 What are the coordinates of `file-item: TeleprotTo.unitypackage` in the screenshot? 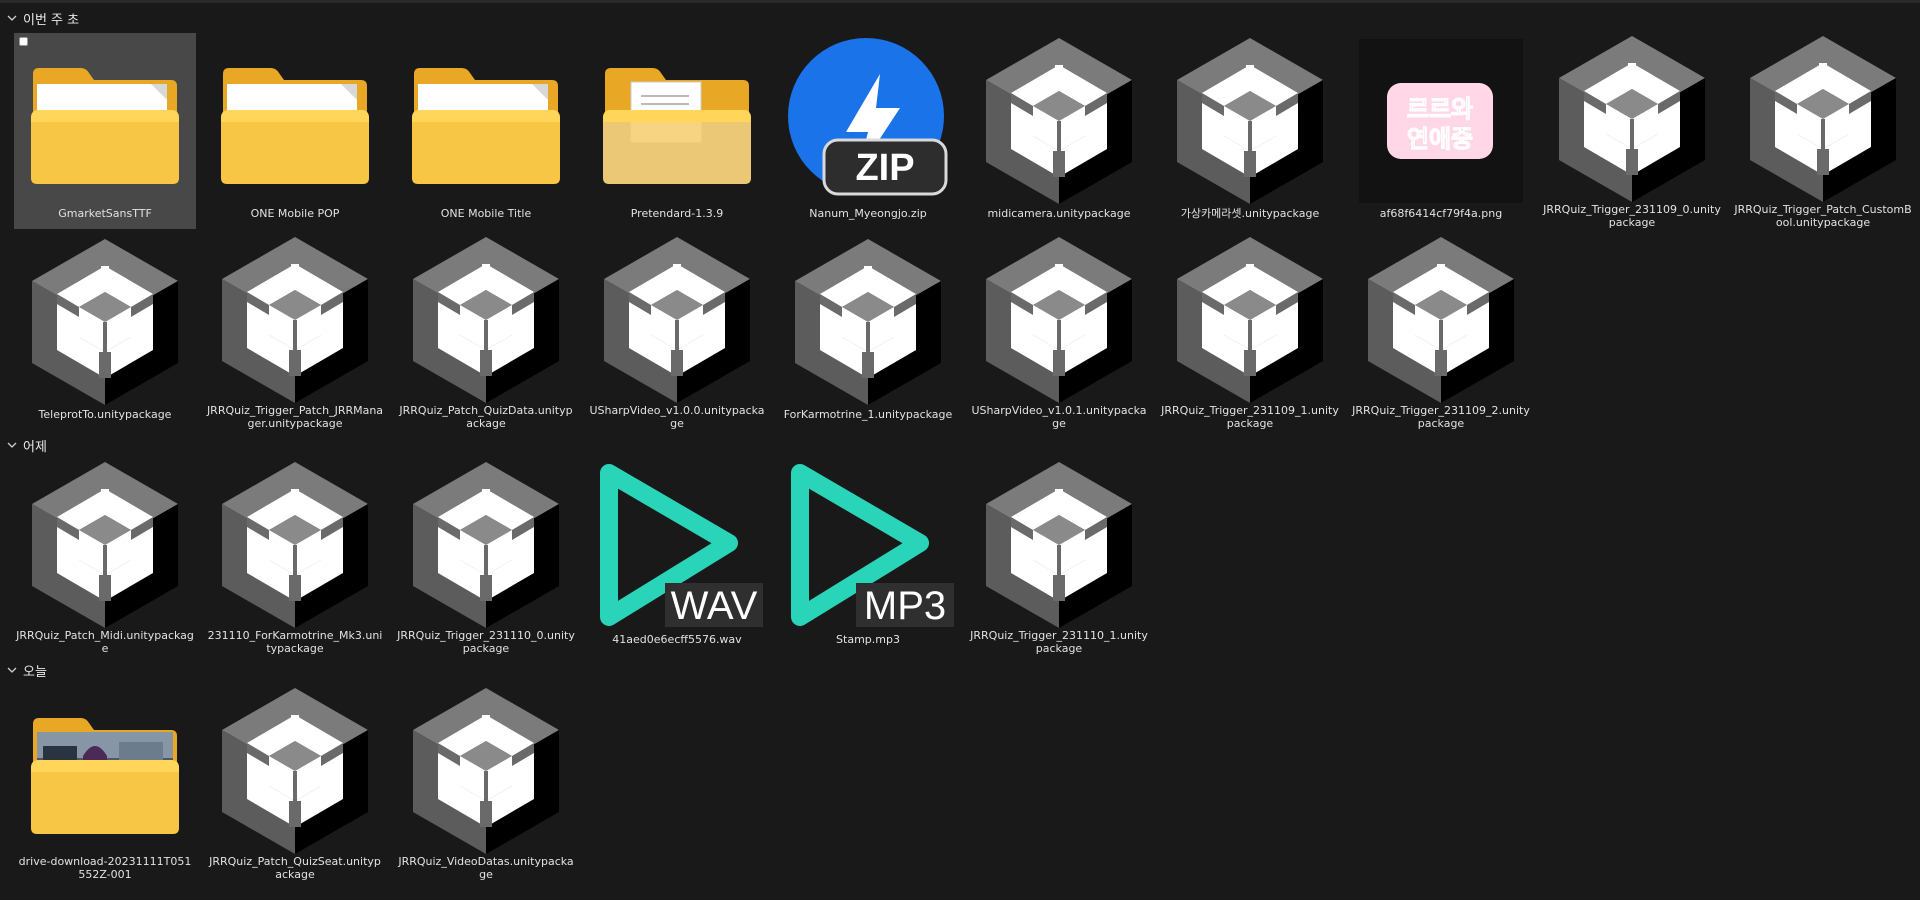 It's located at (105, 332).